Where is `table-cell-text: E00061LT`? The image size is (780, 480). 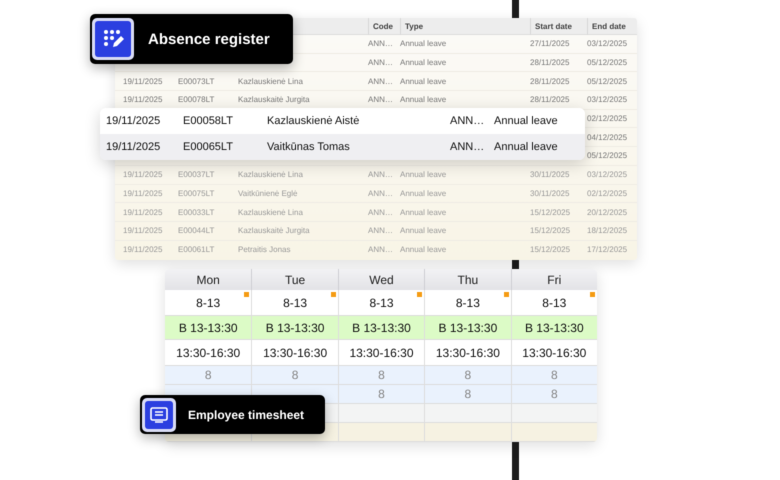
table-cell-text: E00061LT is located at coordinates (197, 249).